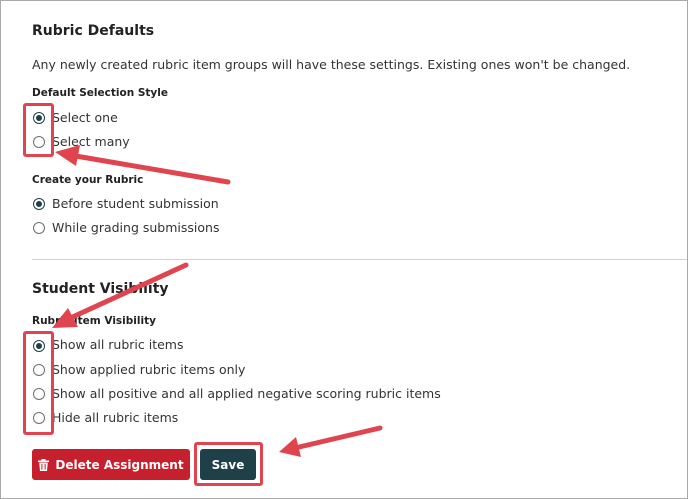 The height and width of the screenshot is (499, 688). I want to click on annotation-arrow-visibility, so click(120, 295).